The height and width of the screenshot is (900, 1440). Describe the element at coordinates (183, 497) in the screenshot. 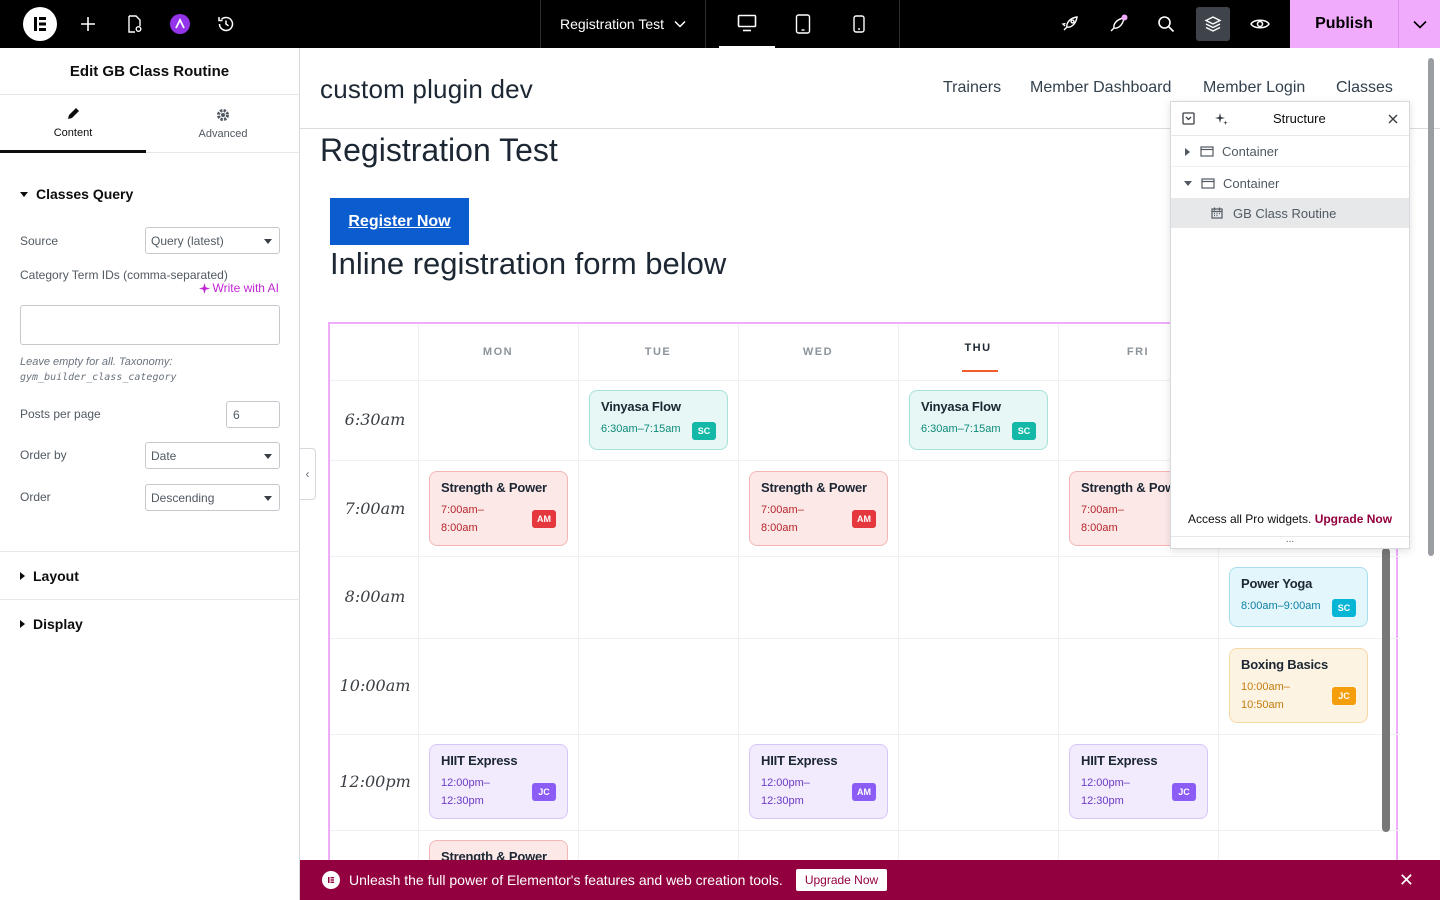

I see `order-value: Descending` at that location.